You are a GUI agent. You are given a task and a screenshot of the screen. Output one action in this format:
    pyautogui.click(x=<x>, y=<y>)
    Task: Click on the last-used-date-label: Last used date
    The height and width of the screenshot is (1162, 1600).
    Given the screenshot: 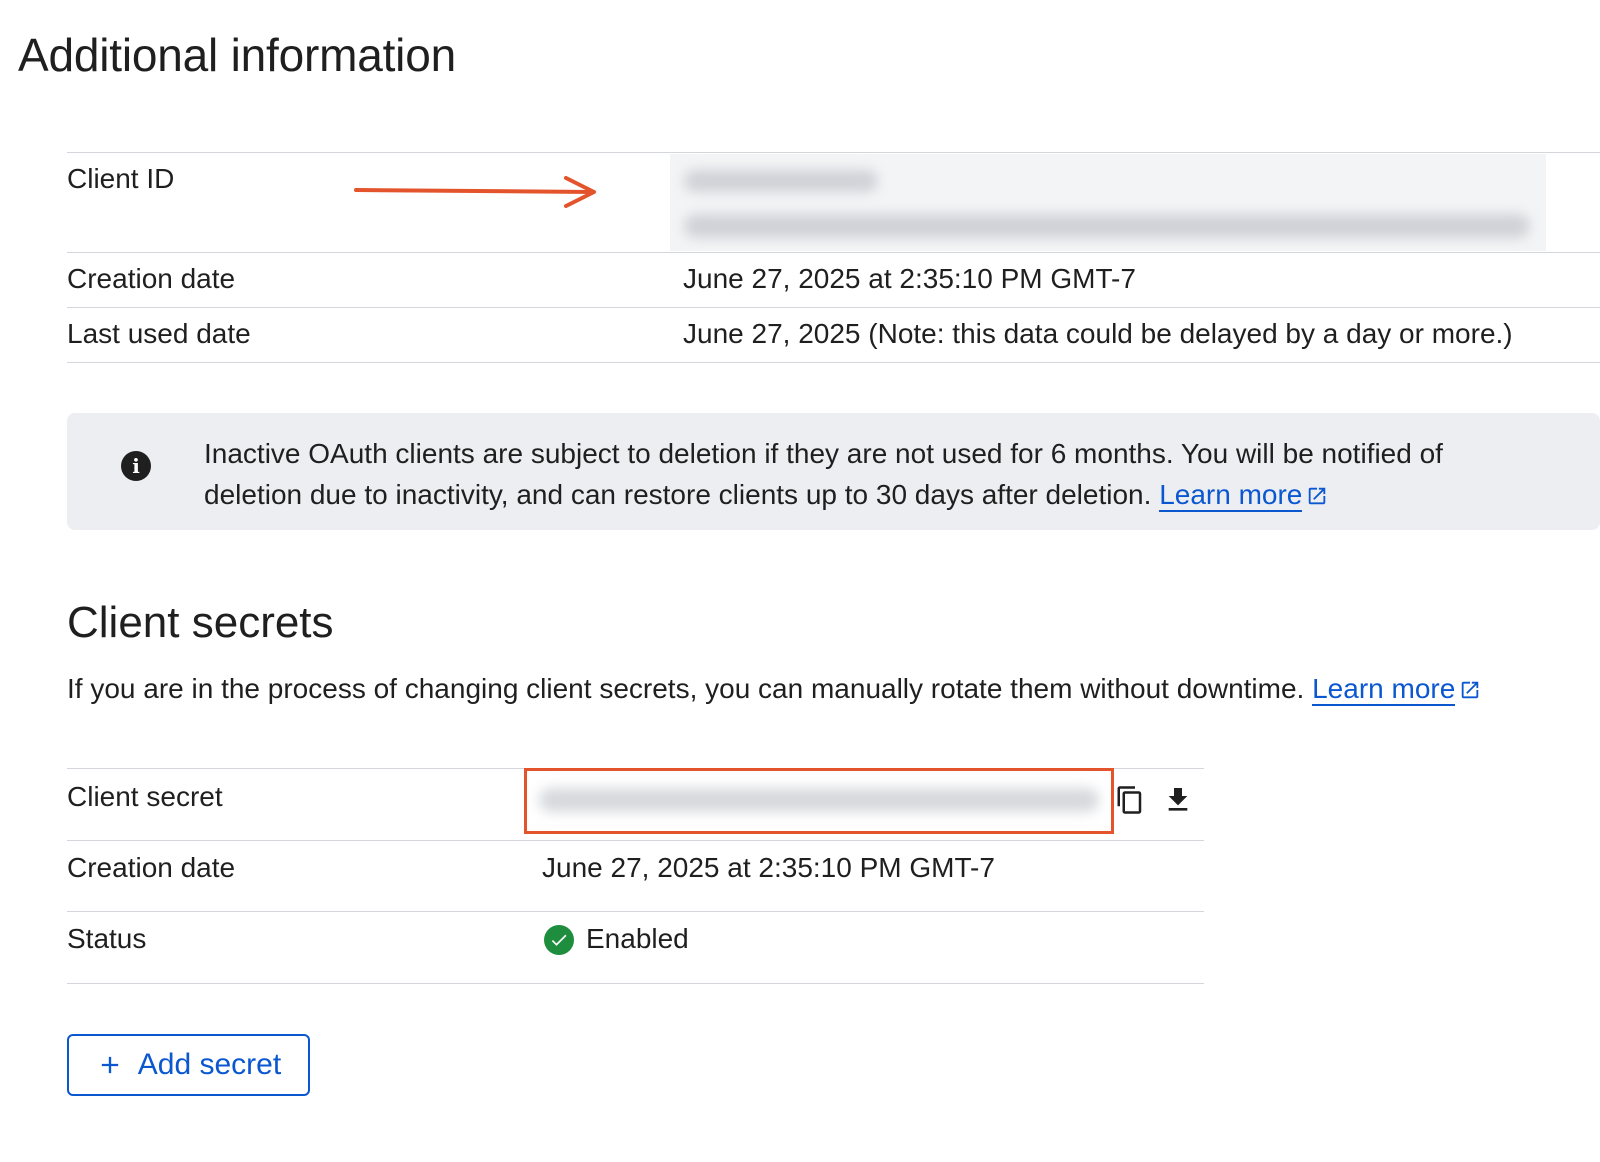 What is the action you would take?
    pyautogui.click(x=159, y=333)
    